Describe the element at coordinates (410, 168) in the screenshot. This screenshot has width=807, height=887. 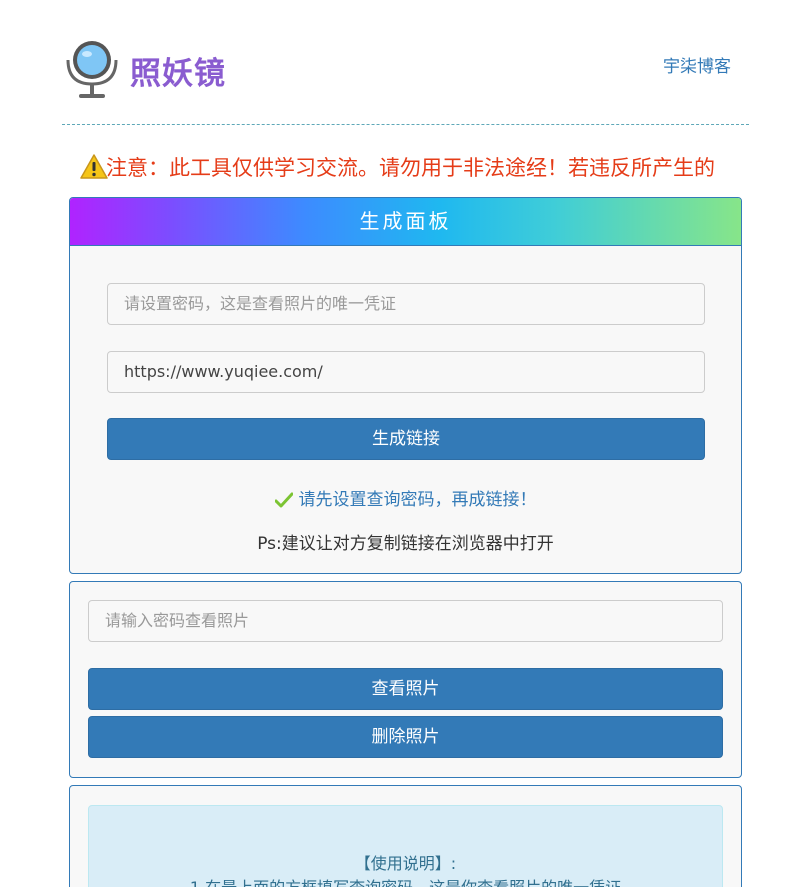
I see `notice-text: 注意：此工具仅供学习交流。请勿用于非法途经！若违反所产生的` at that location.